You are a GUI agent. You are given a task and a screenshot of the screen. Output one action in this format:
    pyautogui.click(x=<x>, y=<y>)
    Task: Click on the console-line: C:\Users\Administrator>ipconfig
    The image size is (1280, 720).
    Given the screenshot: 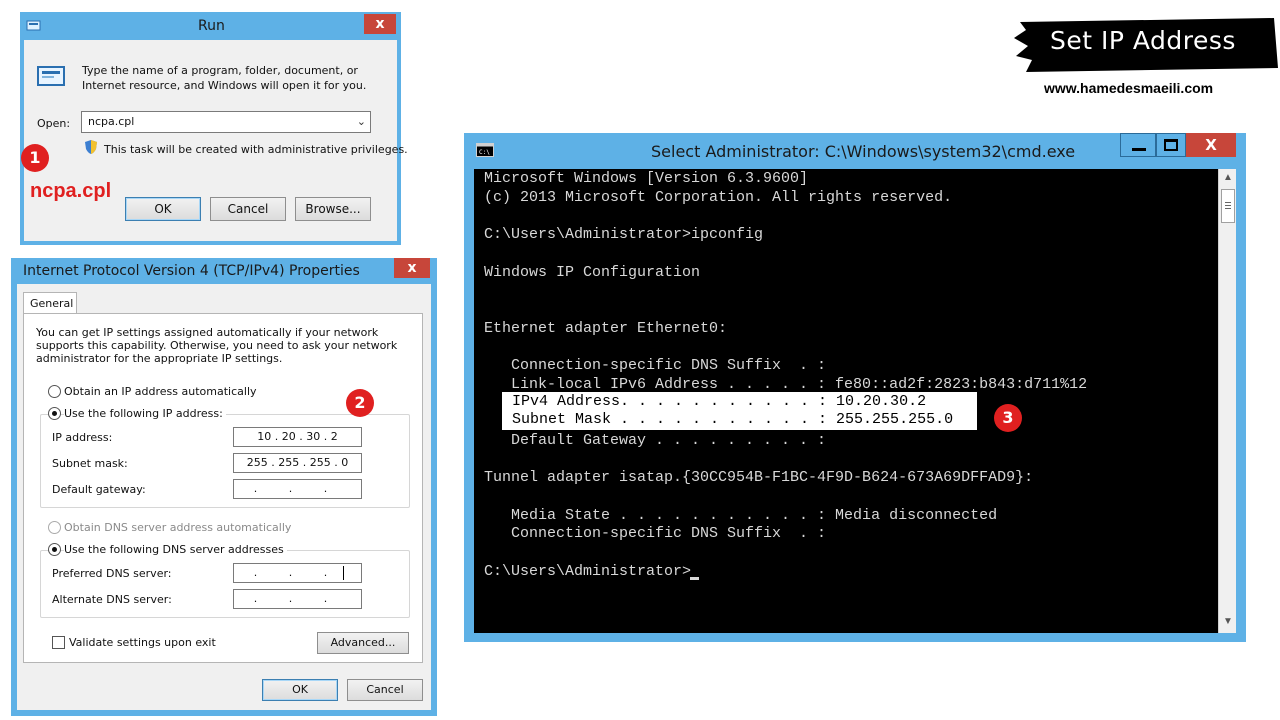 What is the action you would take?
    pyautogui.click(x=624, y=235)
    